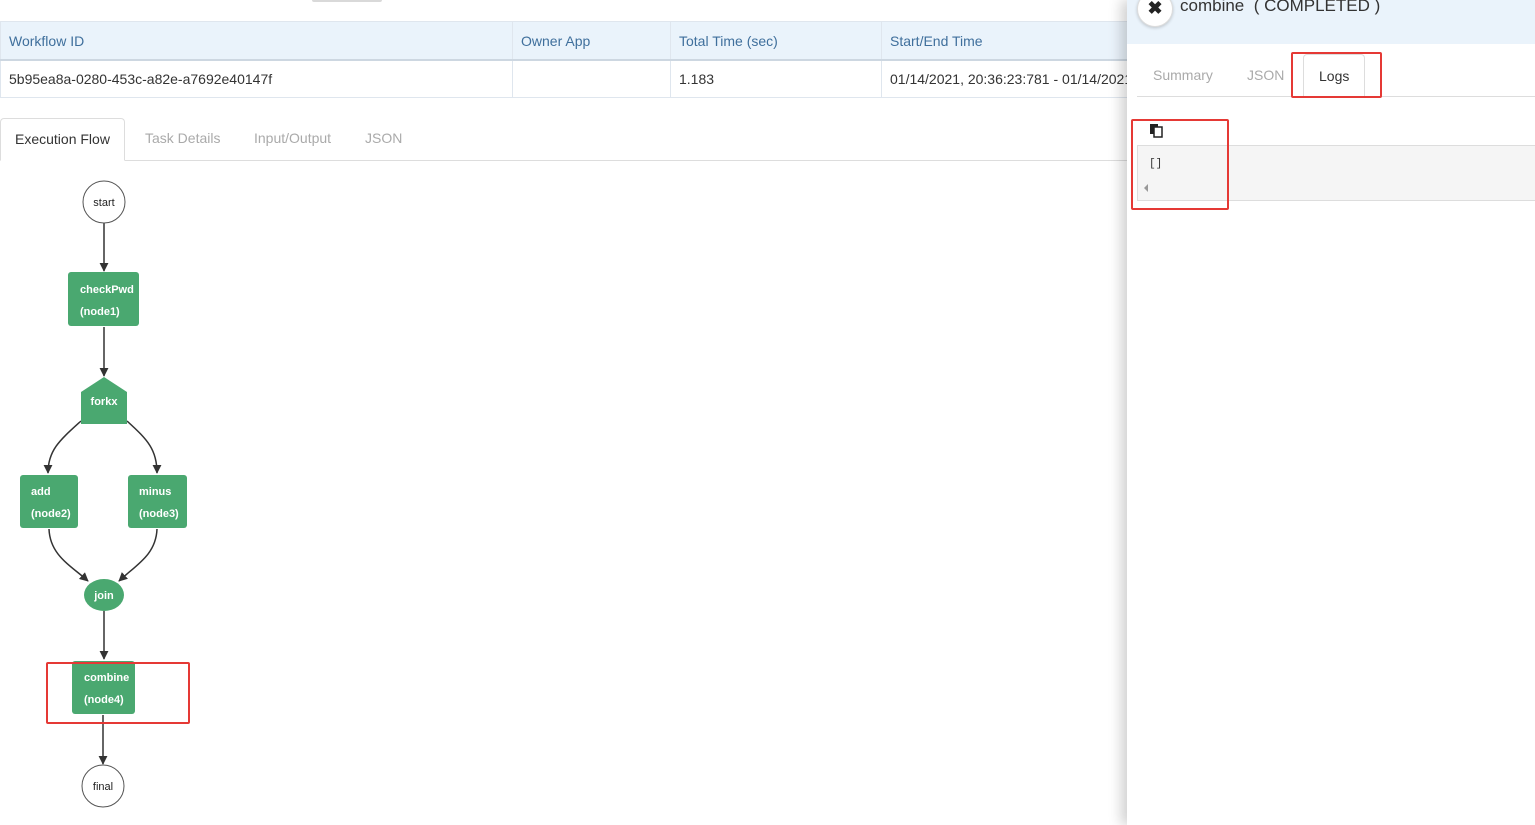 The height and width of the screenshot is (825, 1535). Describe the element at coordinates (41, 492) in the screenshot. I see `node-add-label: add` at that location.